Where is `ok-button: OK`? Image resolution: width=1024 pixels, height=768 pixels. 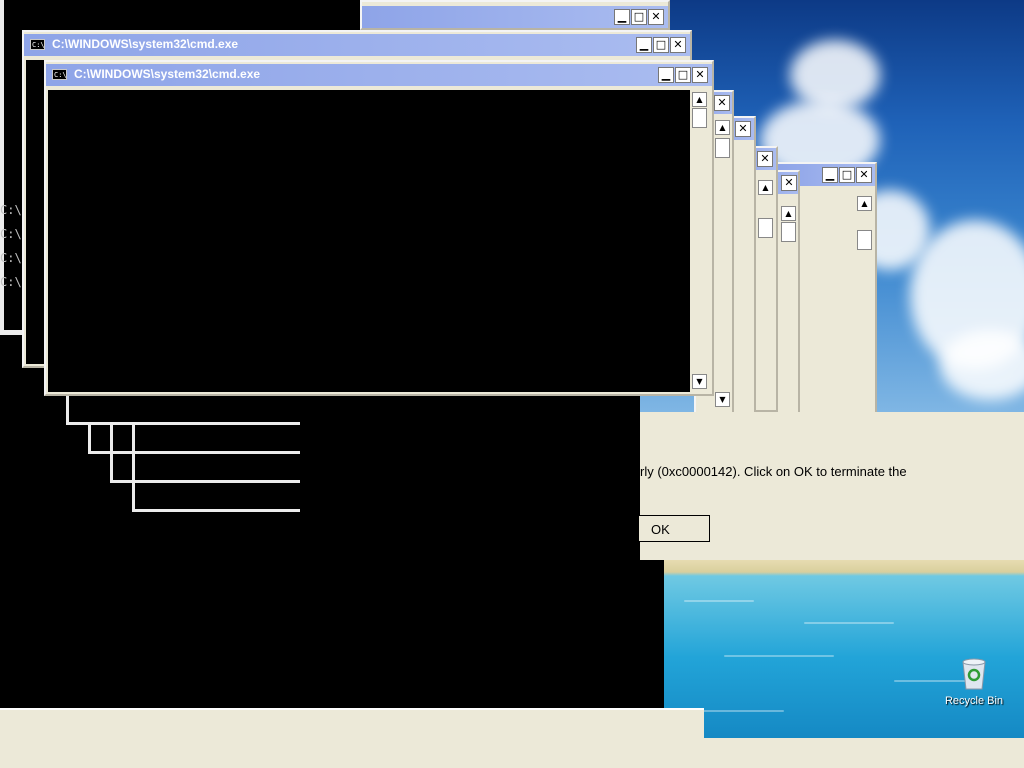 ok-button: OK is located at coordinates (674, 528).